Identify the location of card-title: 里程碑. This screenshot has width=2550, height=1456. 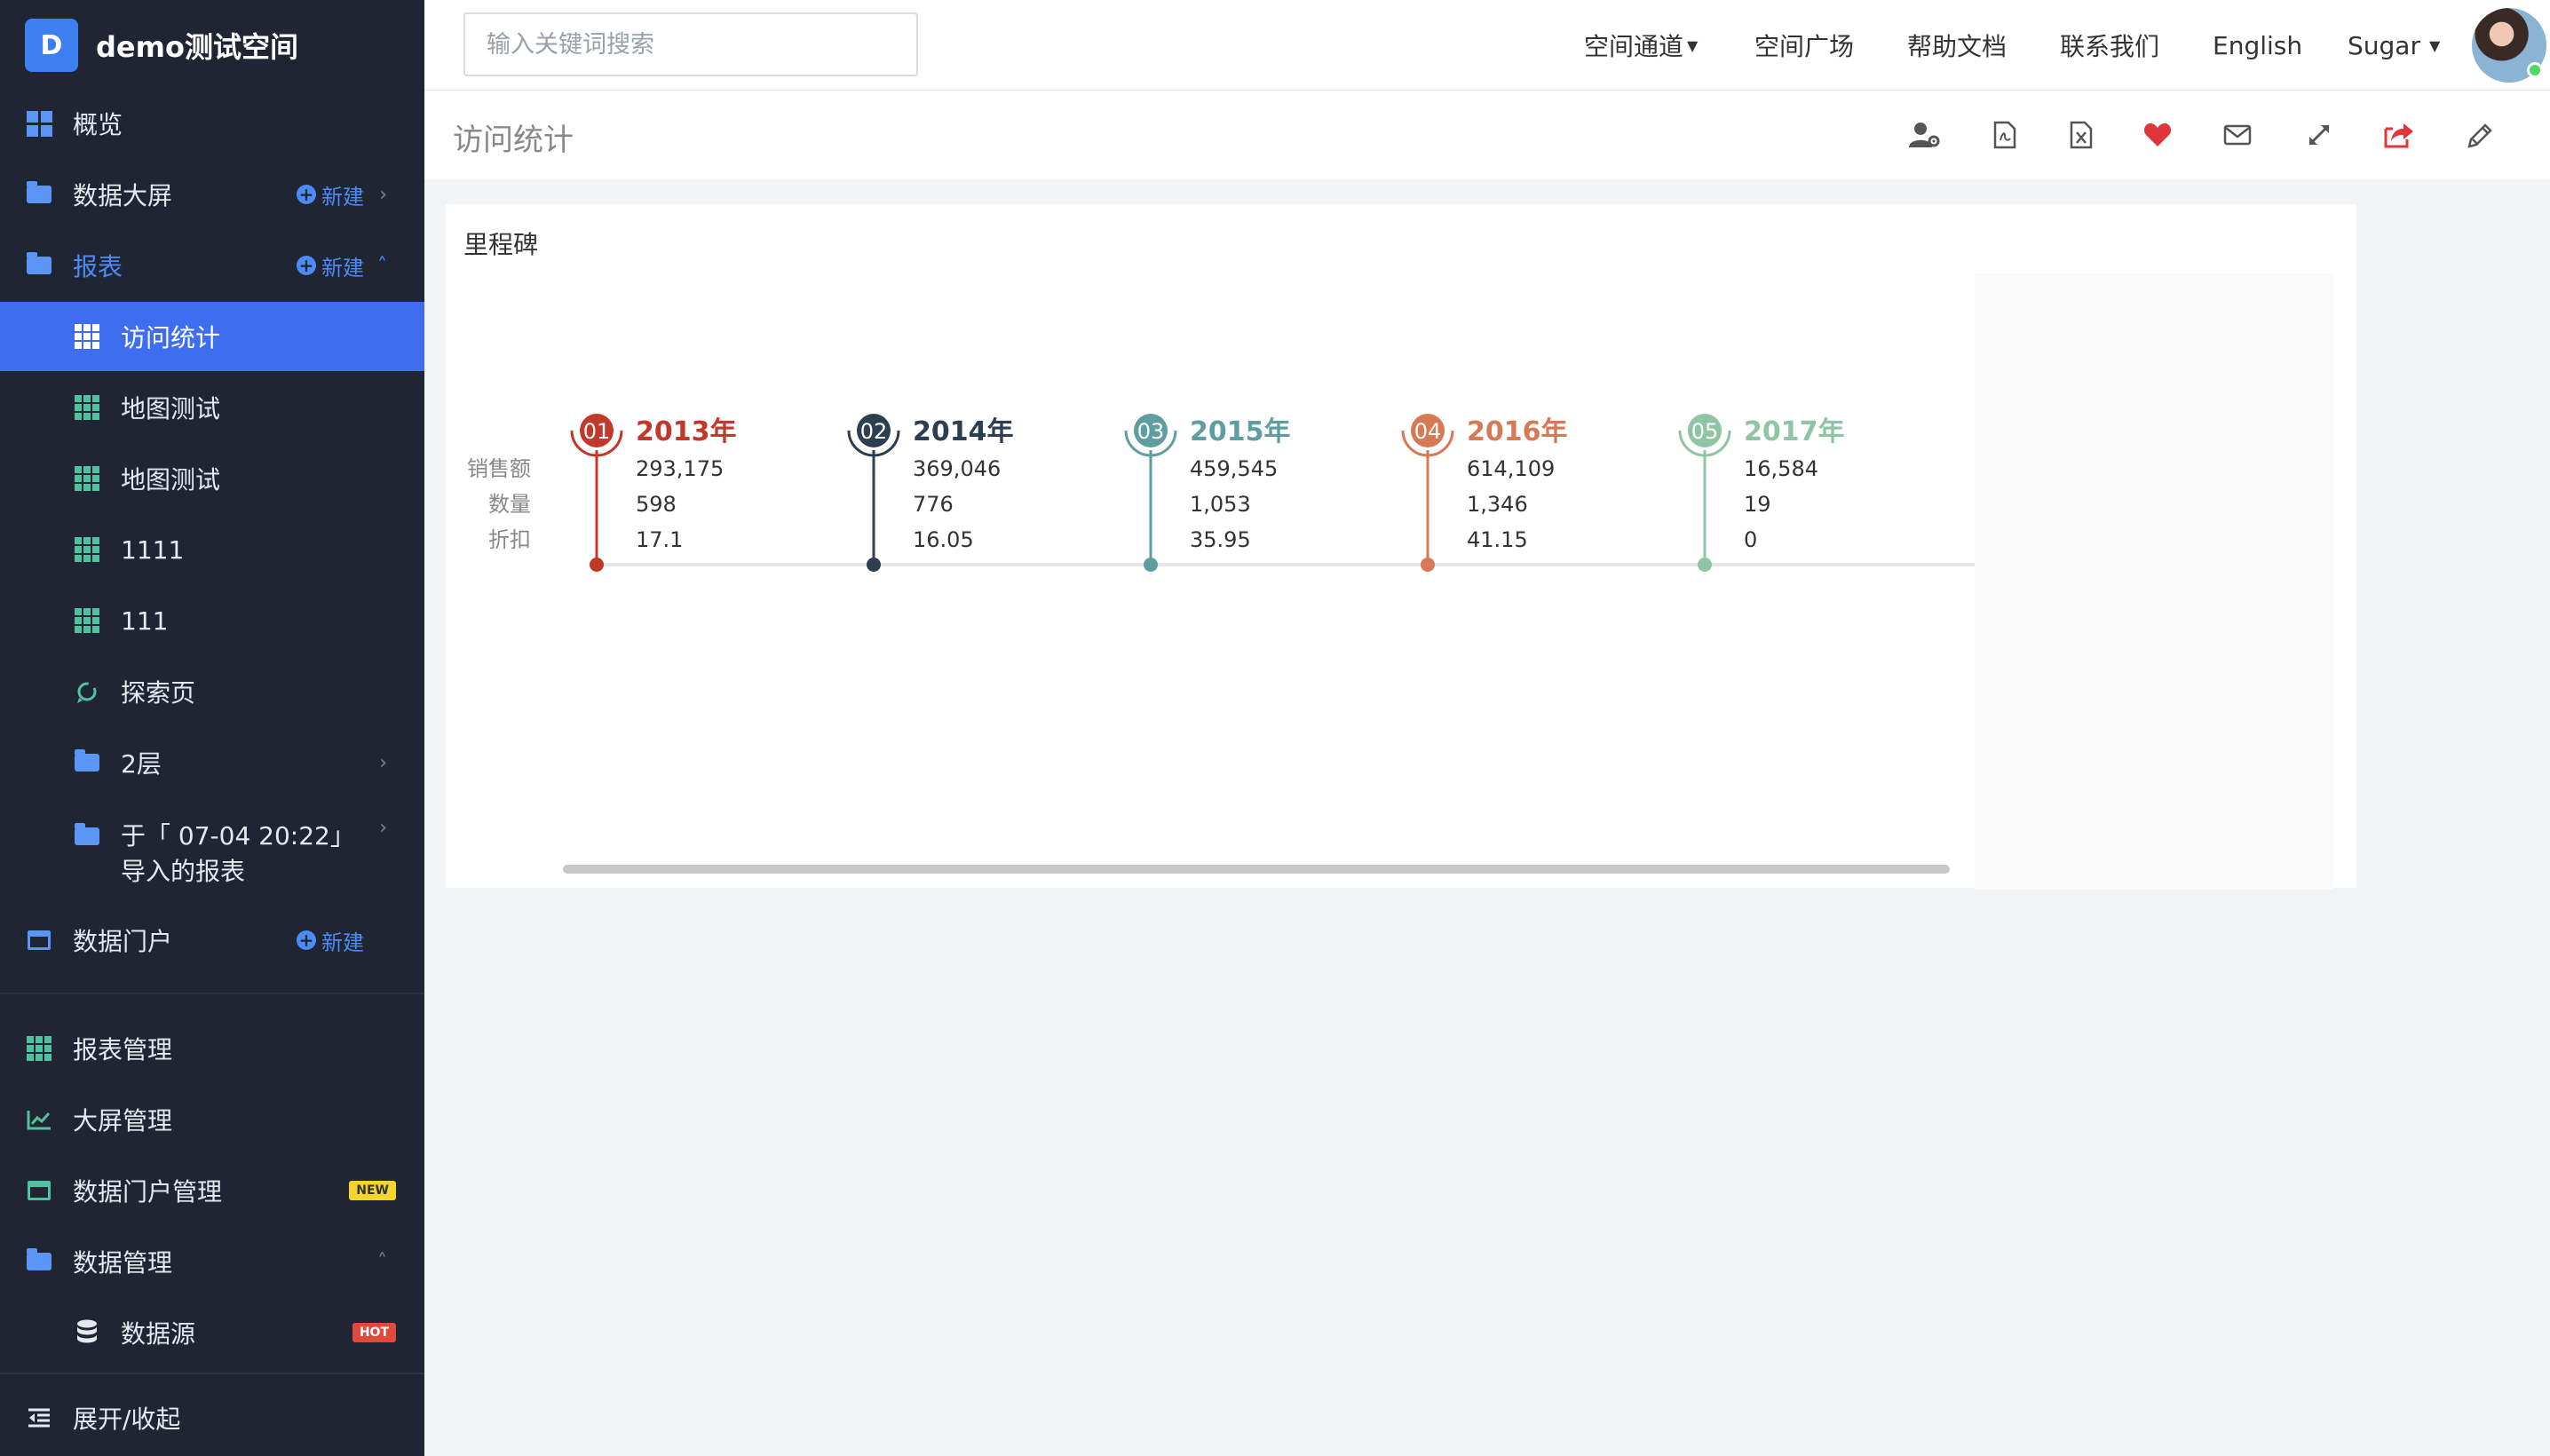
(501, 244).